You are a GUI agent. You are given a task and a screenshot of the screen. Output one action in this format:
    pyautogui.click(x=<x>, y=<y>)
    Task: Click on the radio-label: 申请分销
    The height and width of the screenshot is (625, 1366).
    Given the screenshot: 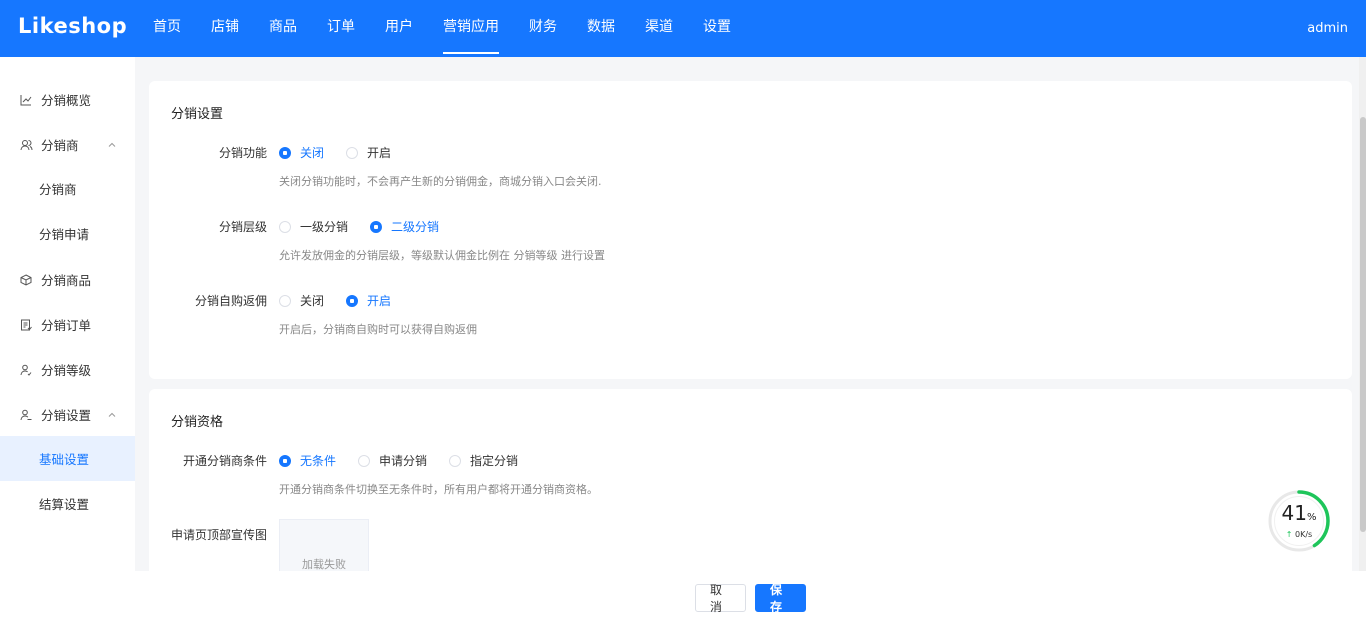 What is the action you would take?
    pyautogui.click(x=403, y=461)
    